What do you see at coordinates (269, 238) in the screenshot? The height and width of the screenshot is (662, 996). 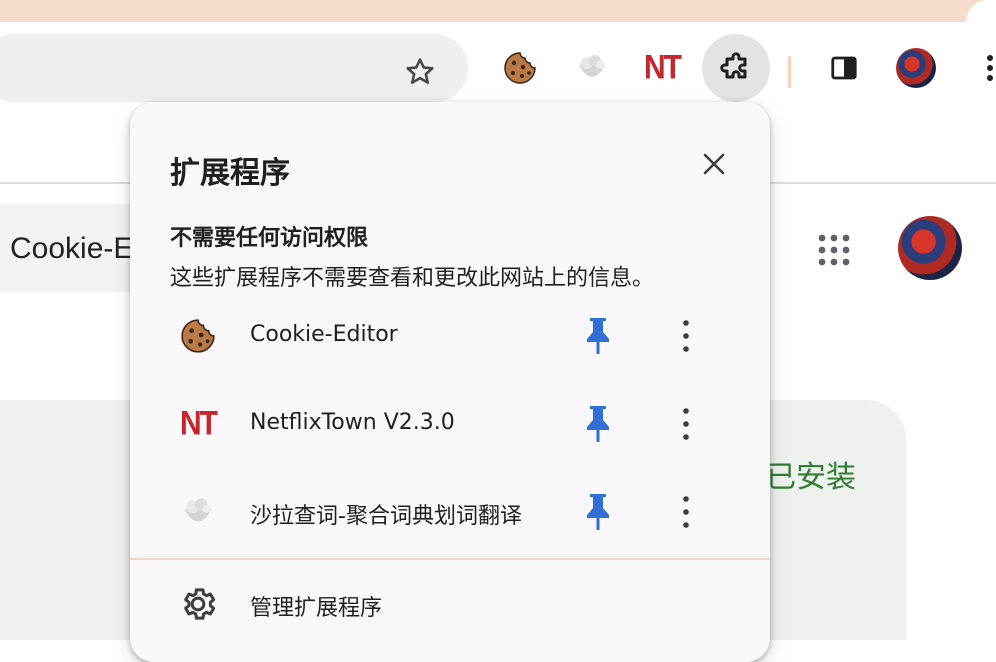 I see `section-heading: 不需要任何访问权限` at bounding box center [269, 238].